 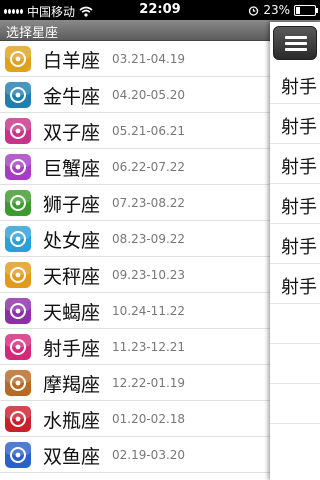 What do you see at coordinates (296, 37) in the screenshot?
I see `menu-icon` at bounding box center [296, 37].